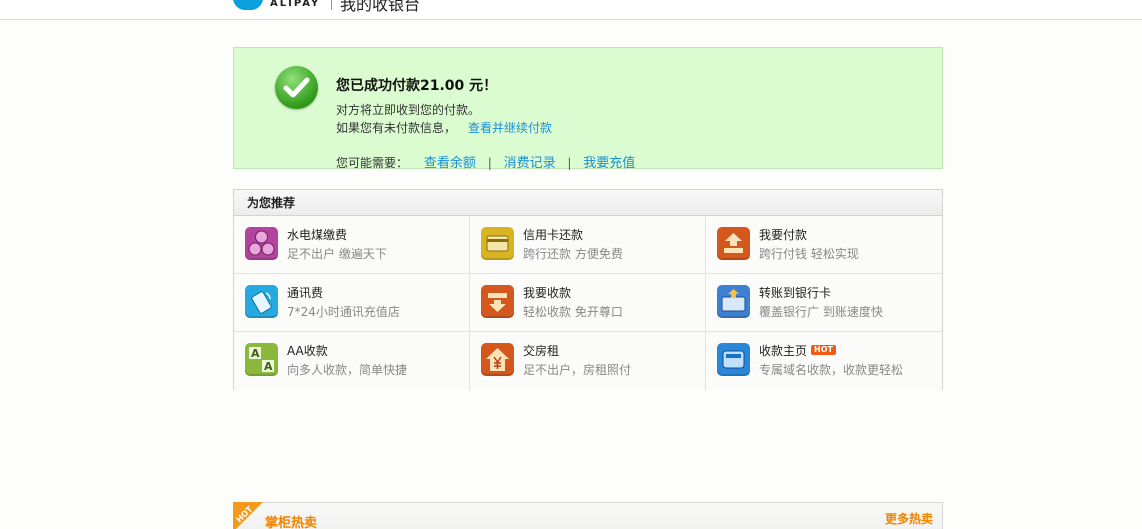 The height and width of the screenshot is (529, 1142). I want to click on top-header: ALIPAY 我的收银台, so click(571, 10).